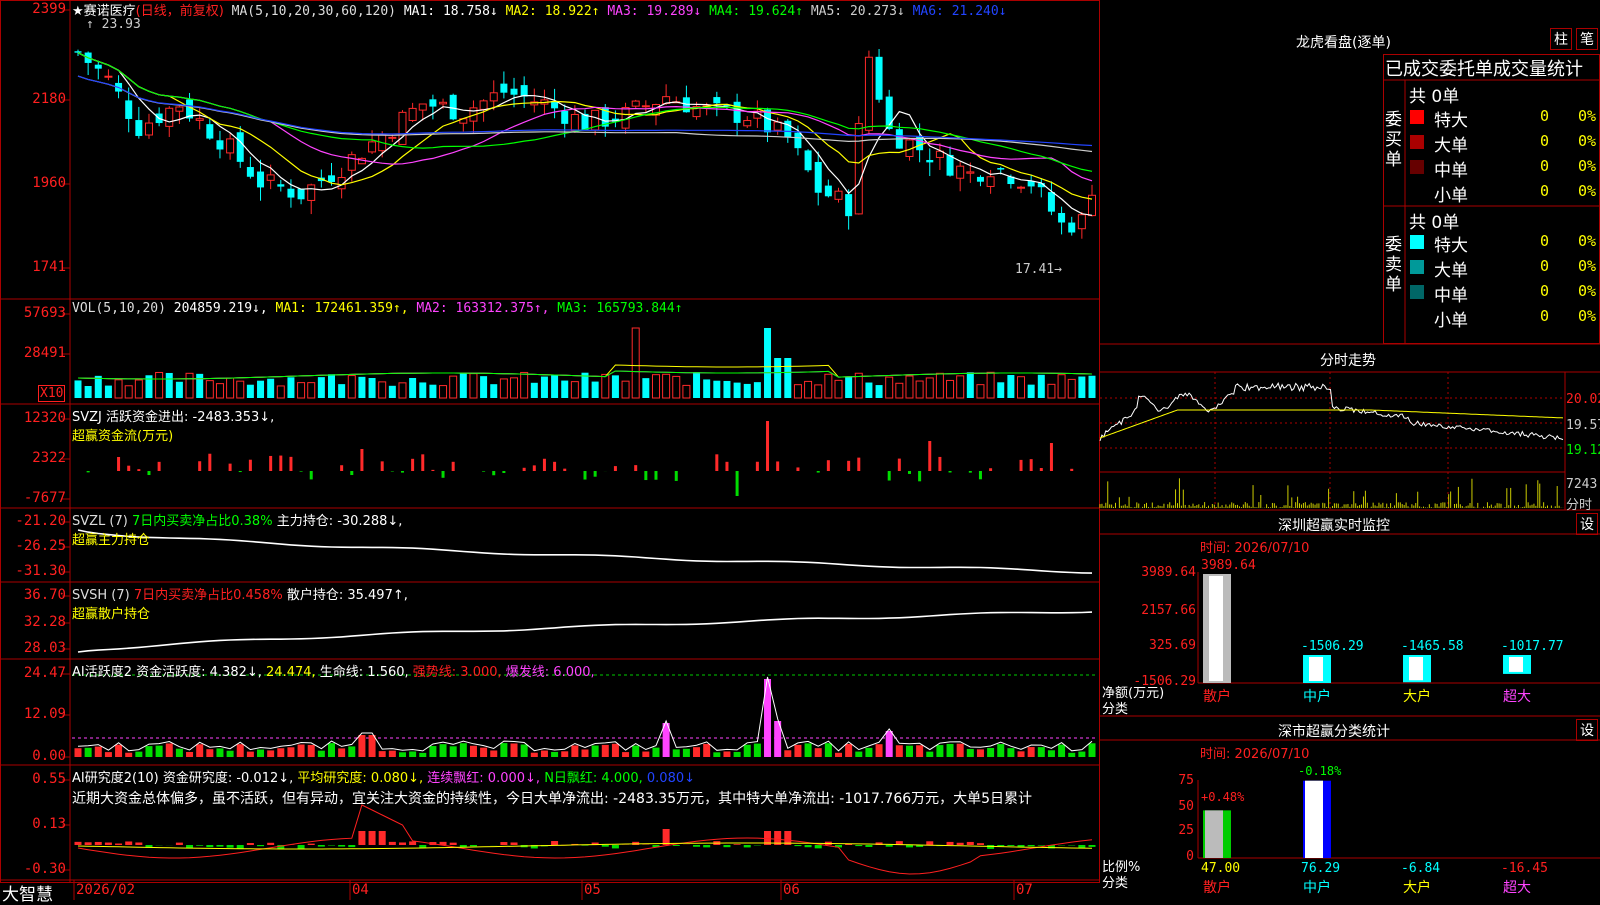  I want to click on axis-label: 0.55, so click(33, 779).